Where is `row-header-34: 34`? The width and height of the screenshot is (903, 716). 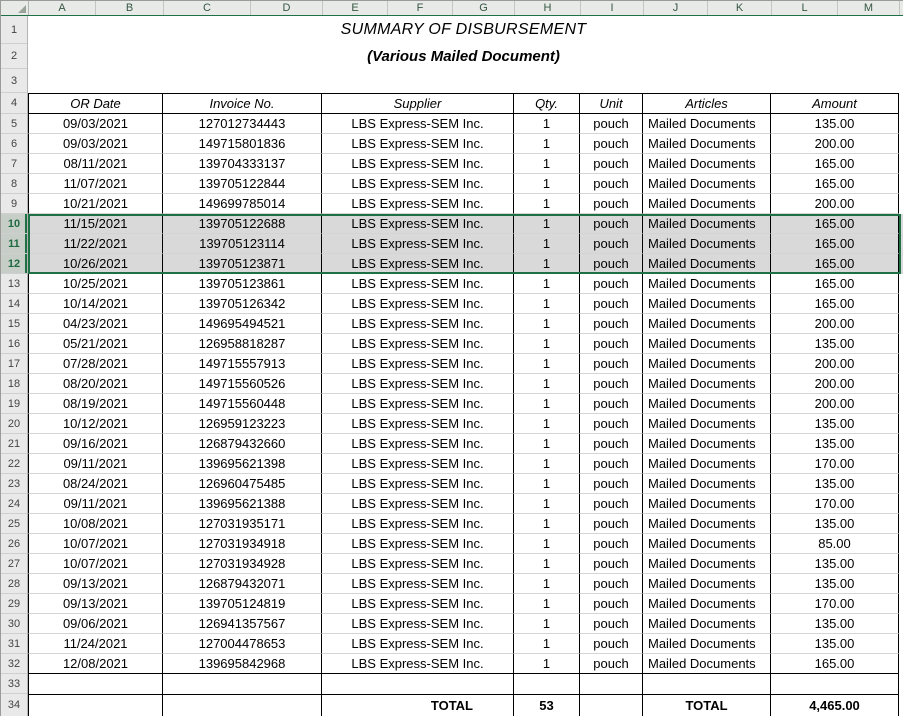 row-header-34: 34 is located at coordinates (14, 705).